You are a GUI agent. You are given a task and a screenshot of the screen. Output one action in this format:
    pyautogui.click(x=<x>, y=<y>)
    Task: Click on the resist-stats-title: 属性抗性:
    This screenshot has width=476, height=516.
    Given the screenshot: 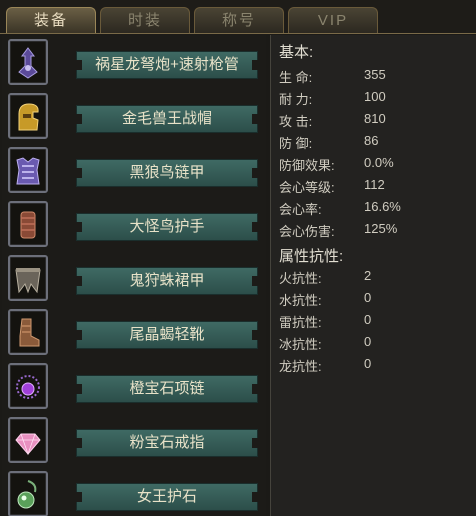 What is the action you would take?
    pyautogui.click(x=311, y=256)
    